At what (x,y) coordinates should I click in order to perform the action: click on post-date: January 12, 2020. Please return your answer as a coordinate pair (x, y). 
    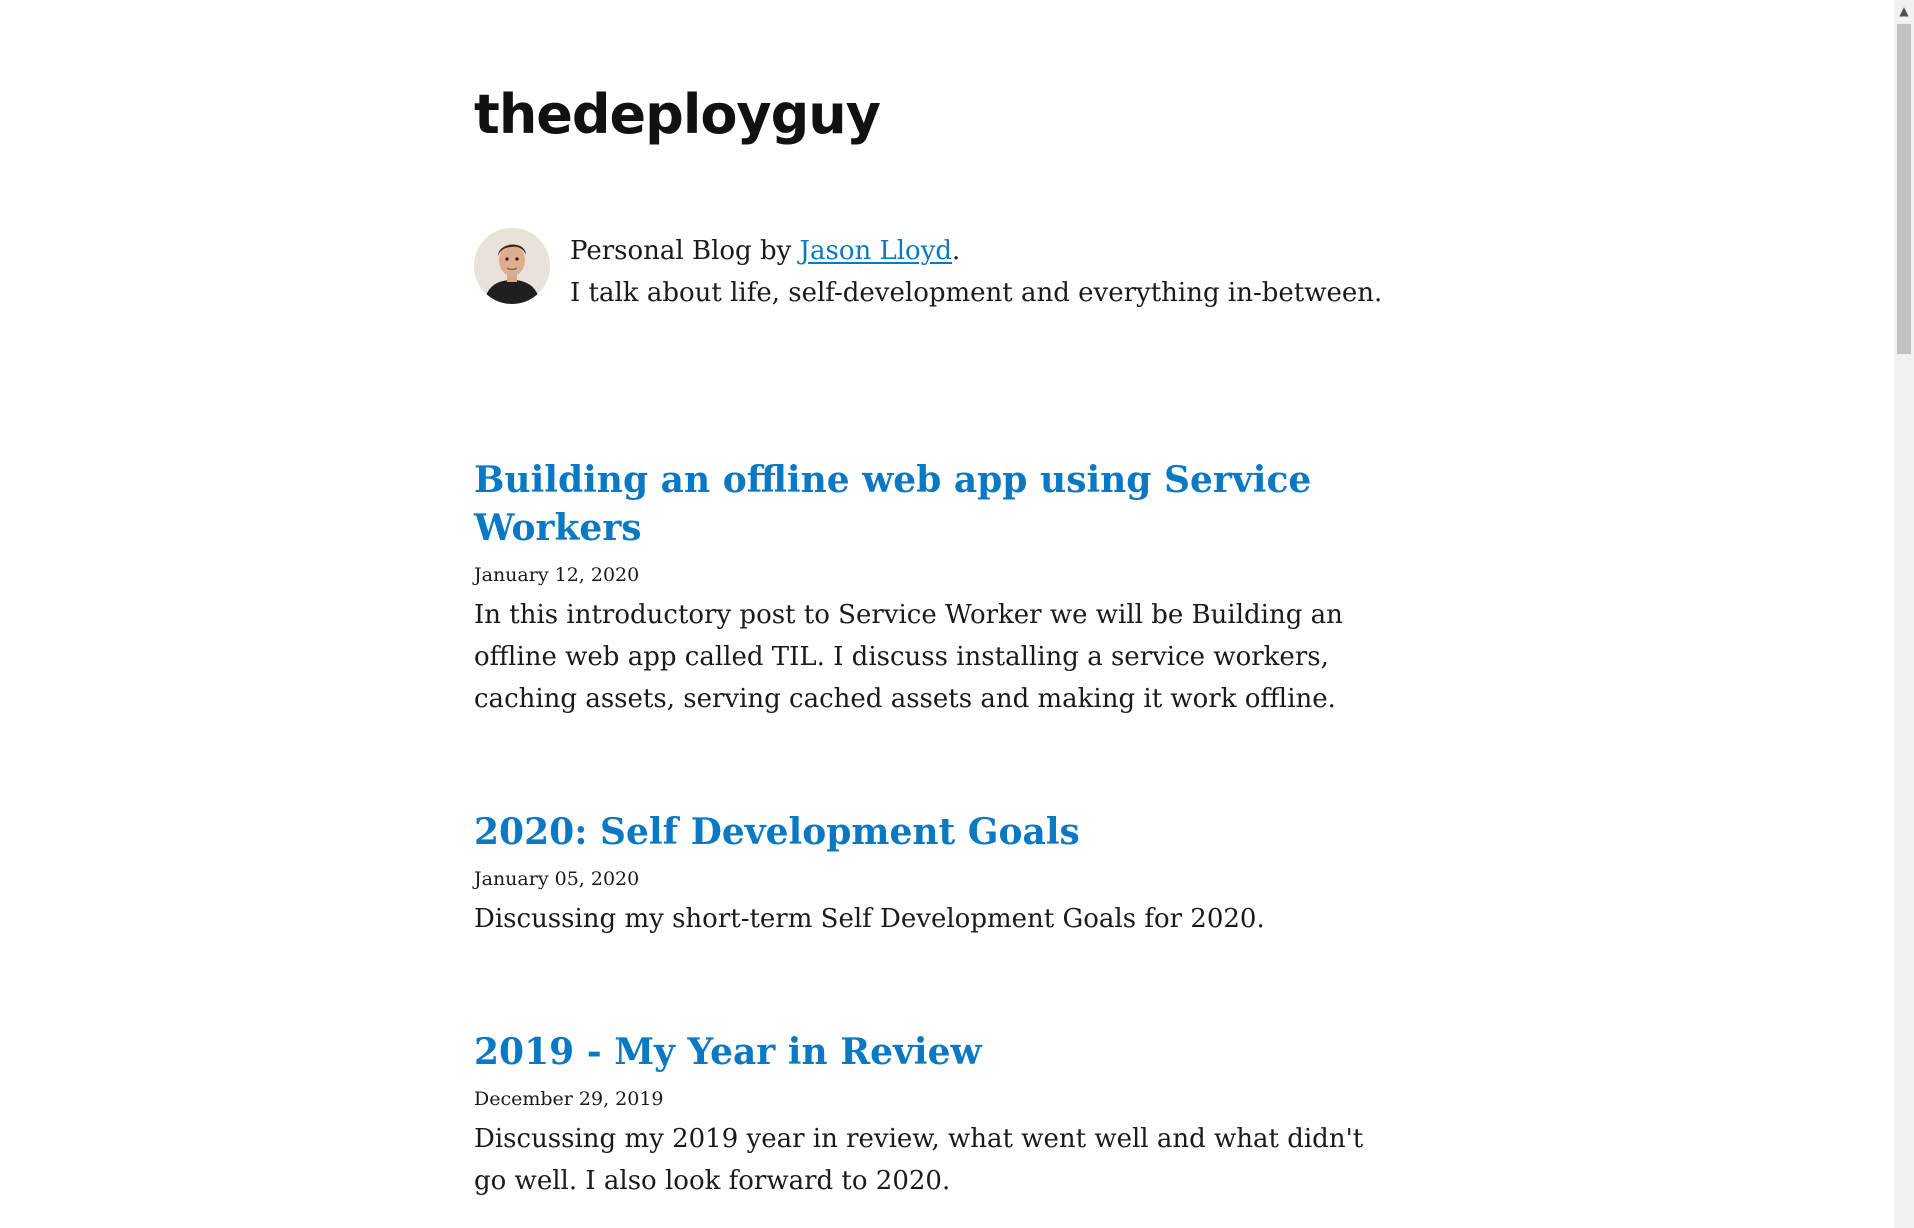
    Looking at the image, I should click on (557, 575).